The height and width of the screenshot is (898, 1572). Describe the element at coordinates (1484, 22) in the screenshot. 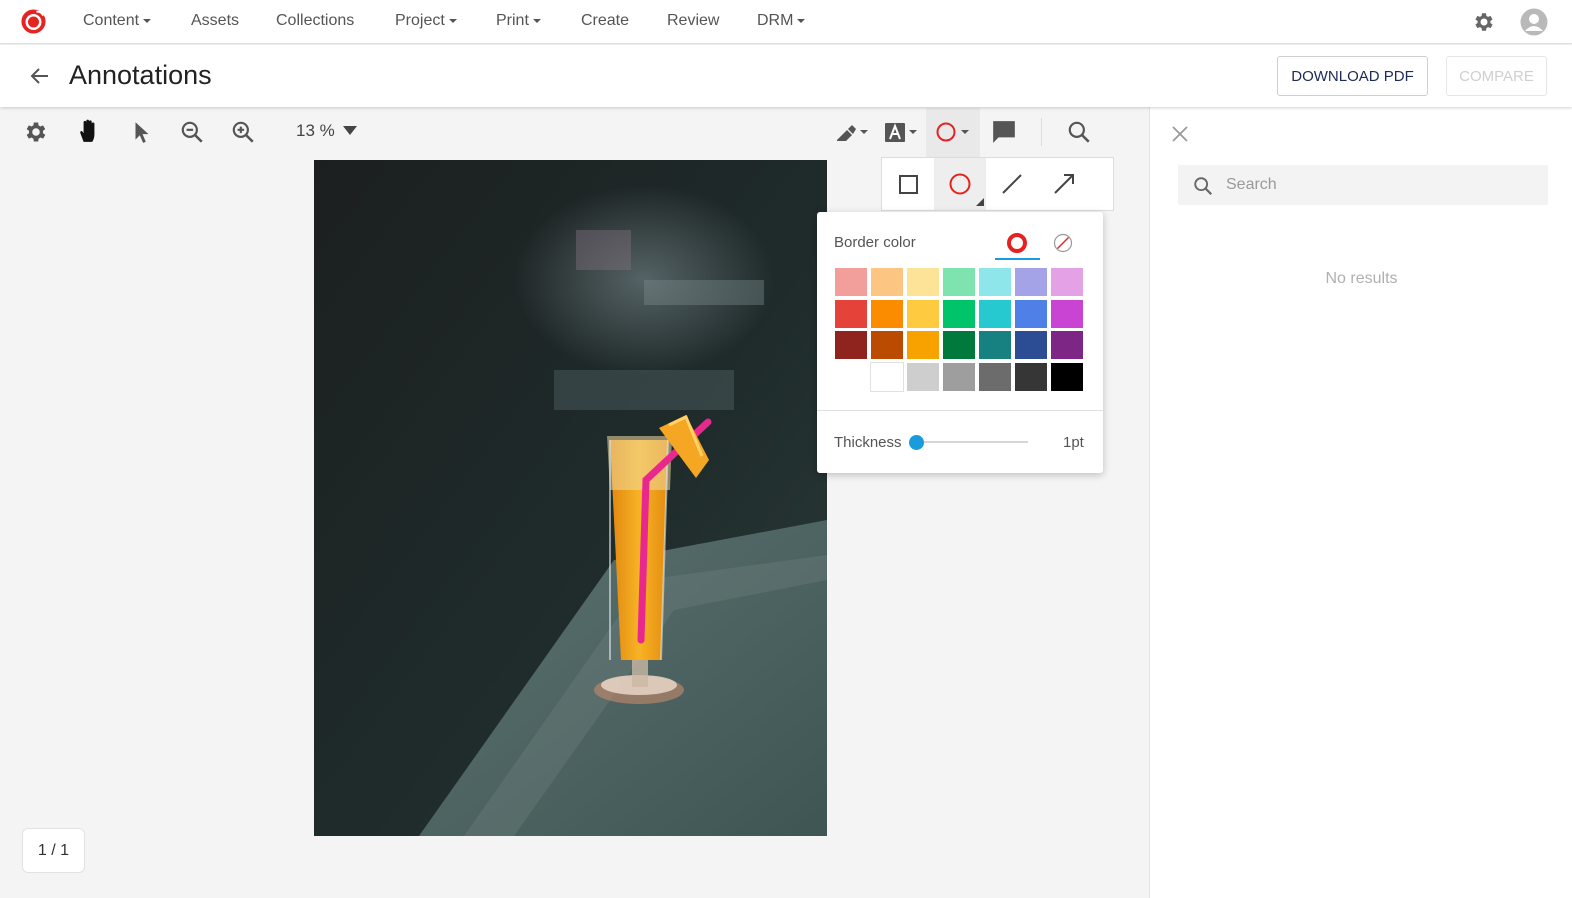

I see `gear-icon` at that location.